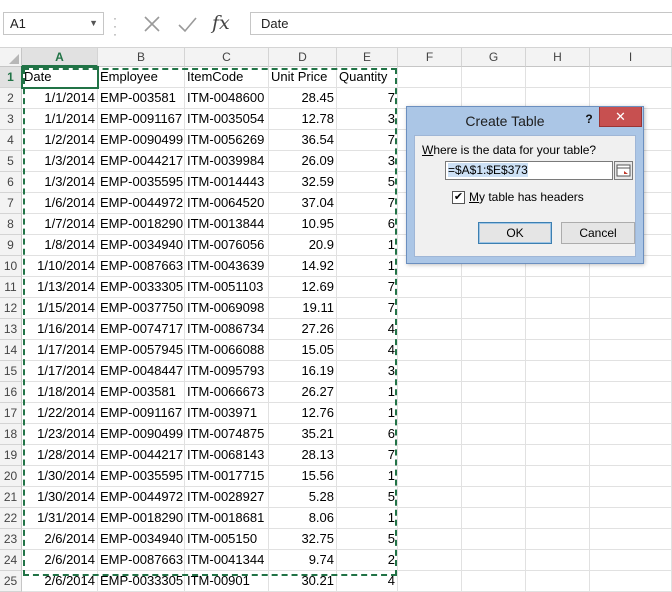 This screenshot has width=672, height=592. What do you see at coordinates (367, 224) in the screenshot?
I see `grid-cell: 6` at bounding box center [367, 224].